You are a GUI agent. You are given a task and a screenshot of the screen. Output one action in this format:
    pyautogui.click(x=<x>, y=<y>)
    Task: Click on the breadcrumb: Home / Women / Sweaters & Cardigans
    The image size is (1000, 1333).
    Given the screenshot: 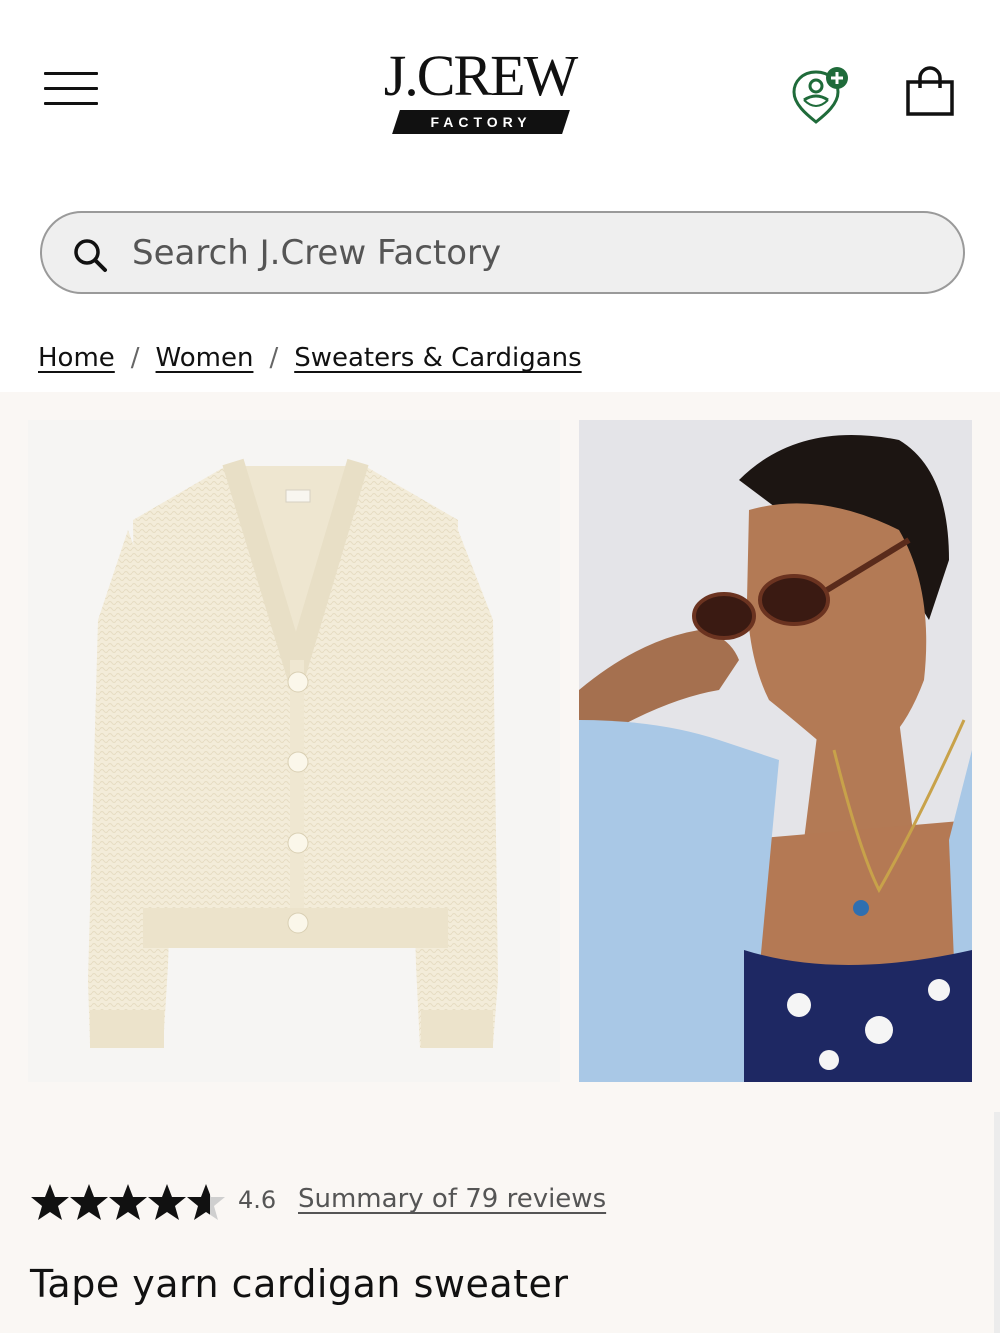 What is the action you would take?
    pyautogui.click(x=310, y=358)
    